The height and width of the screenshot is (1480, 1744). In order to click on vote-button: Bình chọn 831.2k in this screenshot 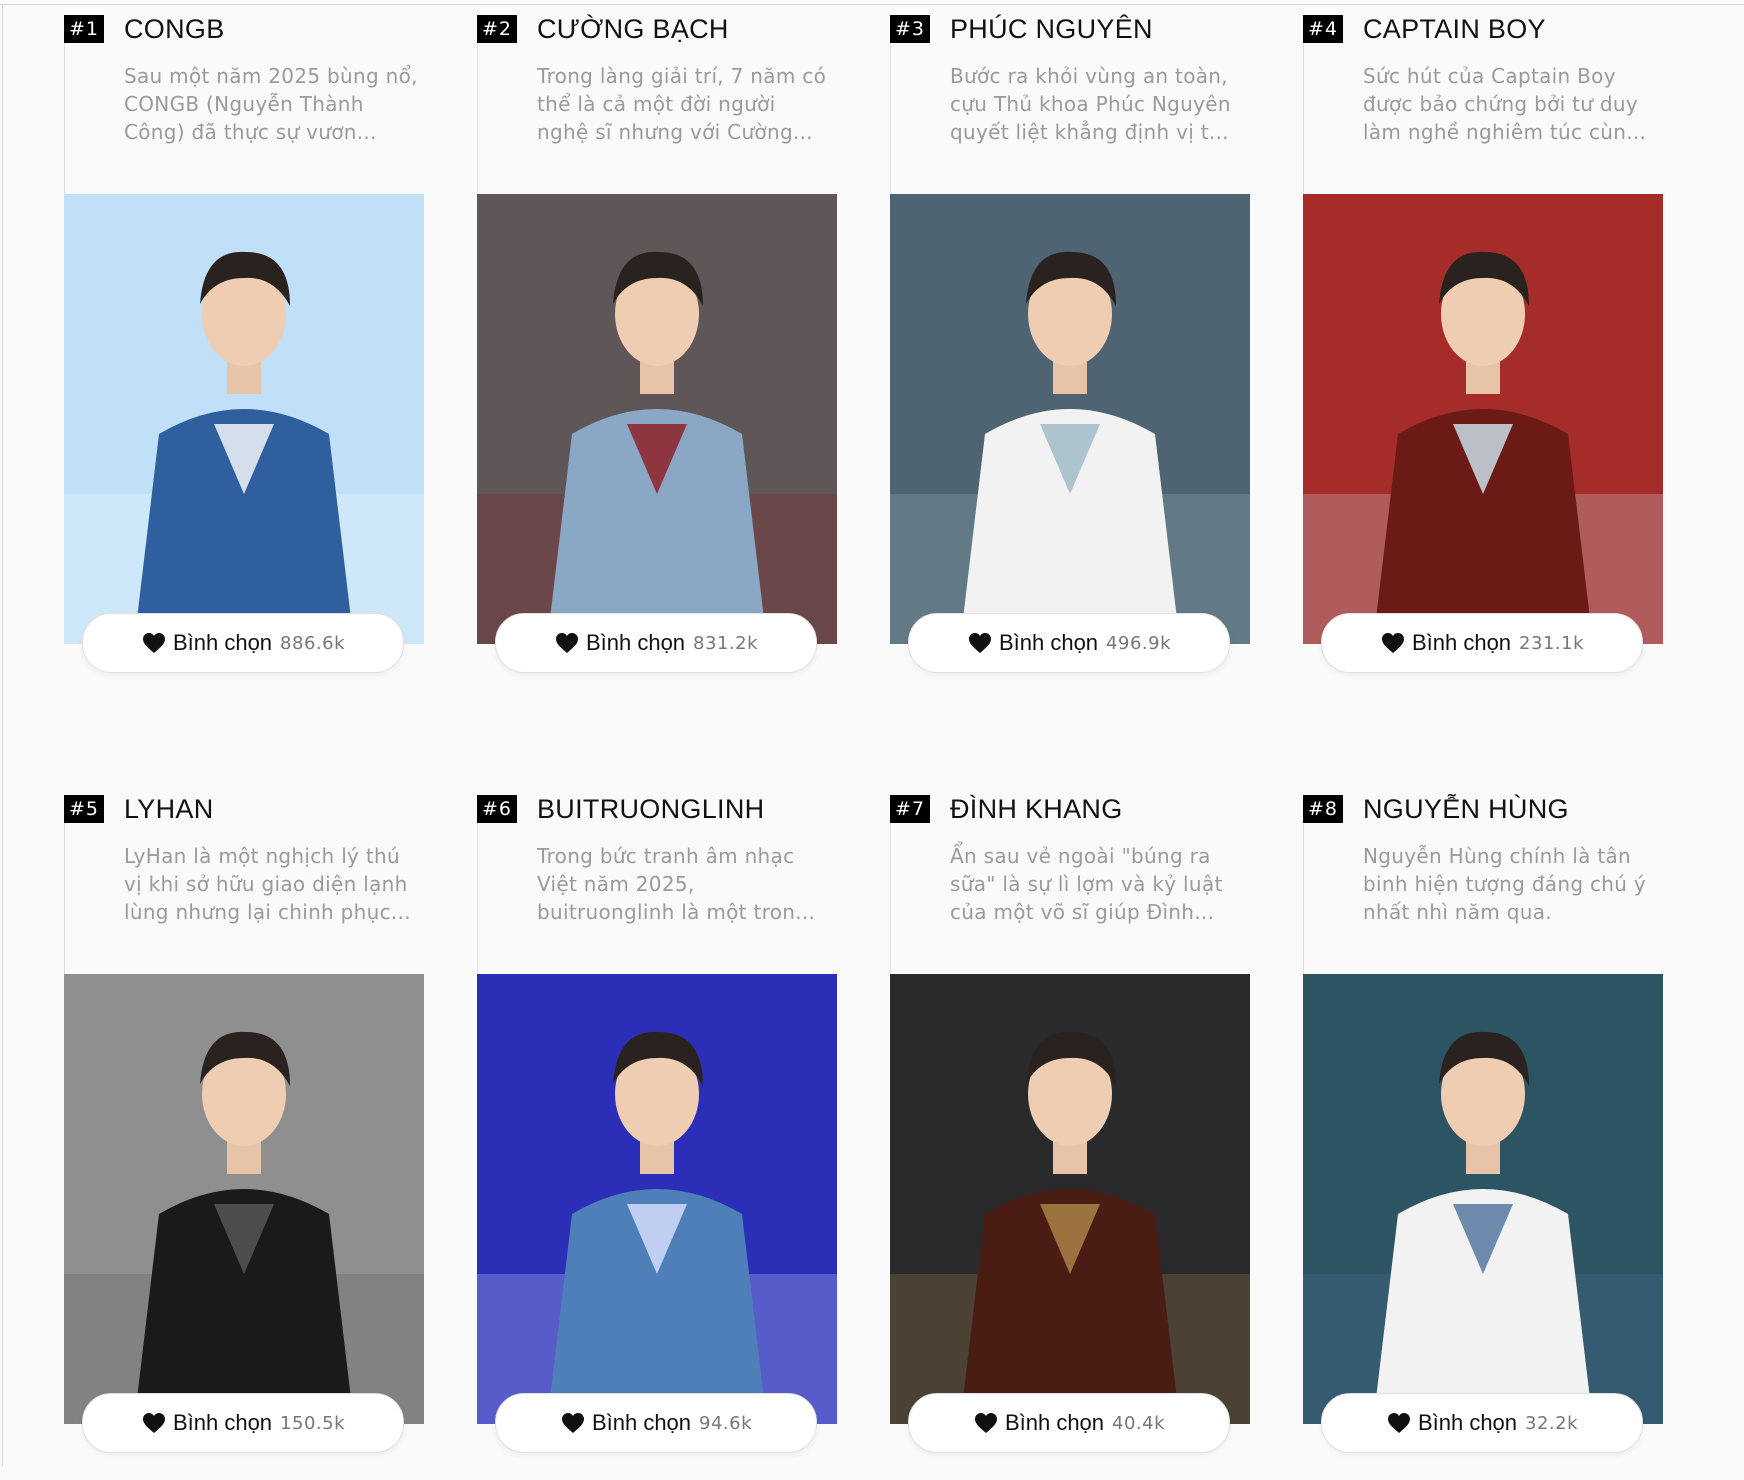, I will do `click(656, 643)`.